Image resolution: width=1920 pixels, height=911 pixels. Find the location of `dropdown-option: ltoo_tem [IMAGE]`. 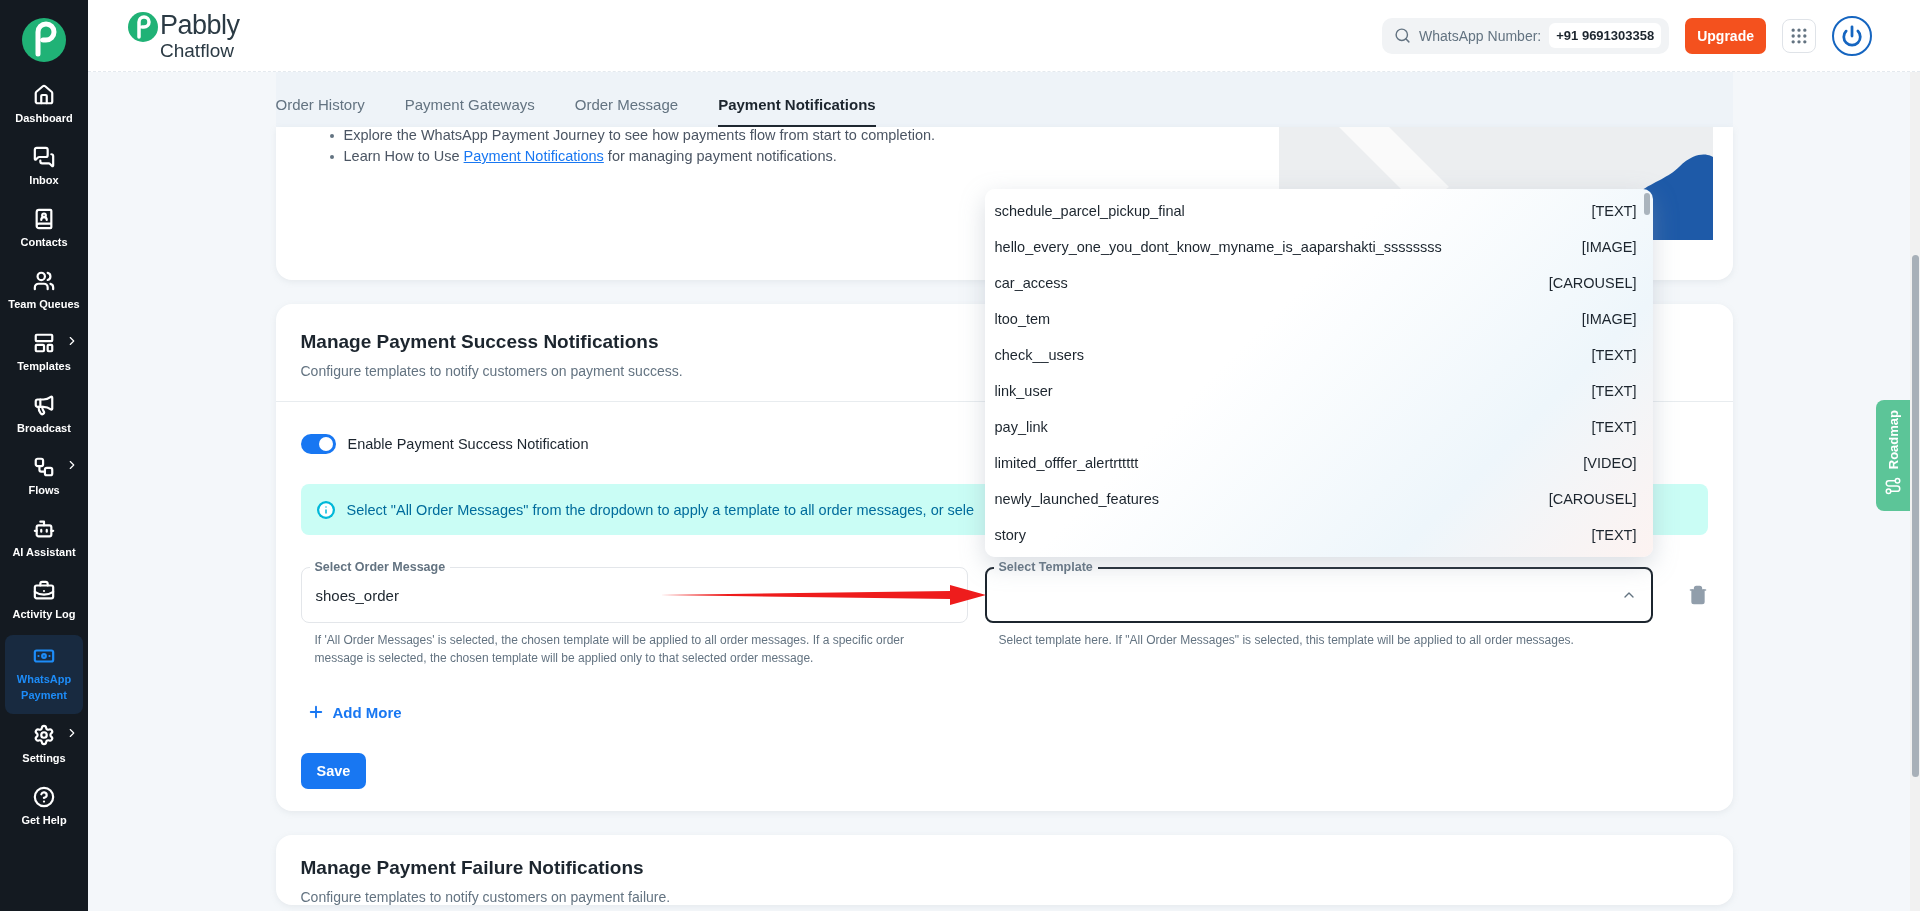

dropdown-option: ltoo_tem [IMAGE] is located at coordinates (1315, 319).